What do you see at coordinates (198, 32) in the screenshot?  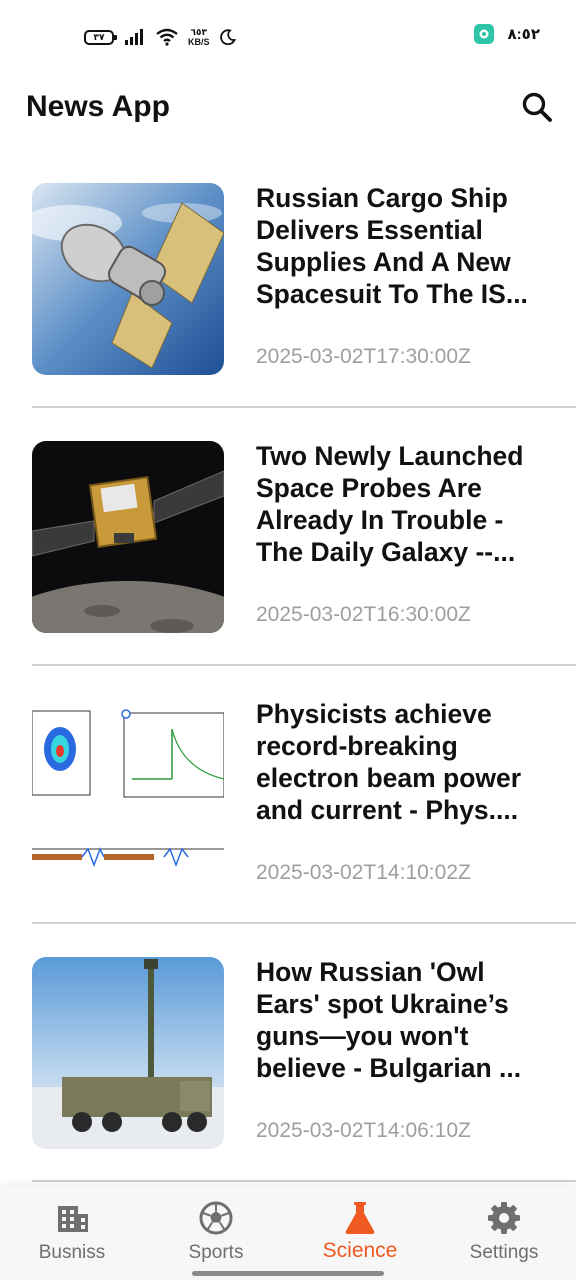 I see `net-speed-value: ٦٥٣` at bounding box center [198, 32].